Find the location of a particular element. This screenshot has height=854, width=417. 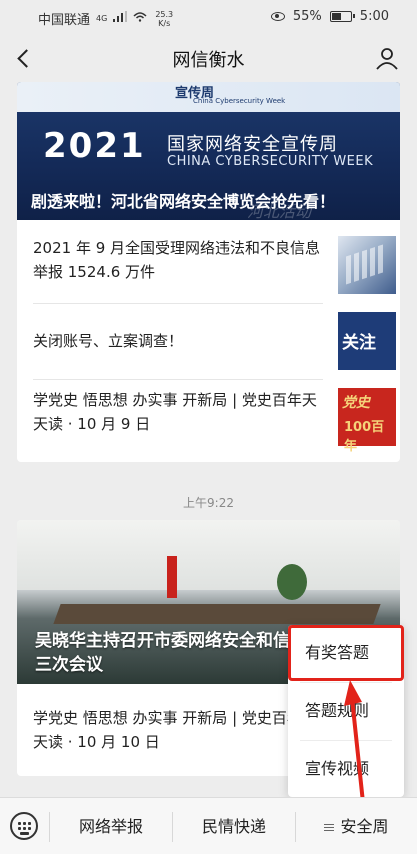

plant-graphic is located at coordinates (292, 582).